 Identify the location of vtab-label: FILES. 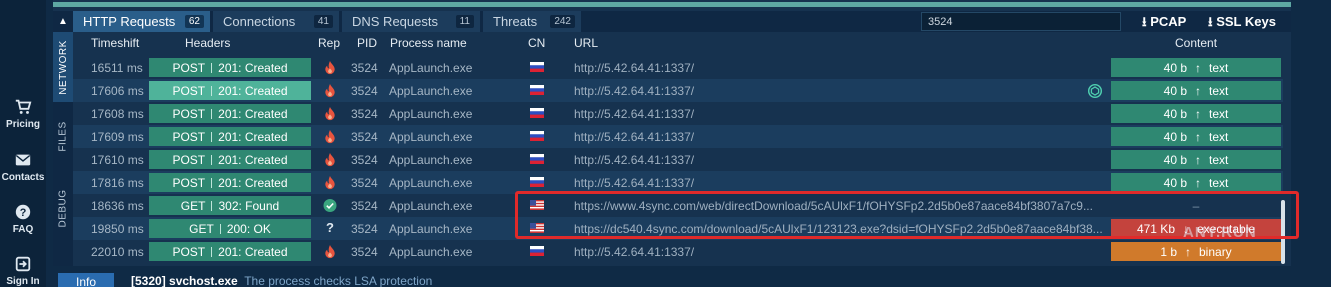
(63, 136).